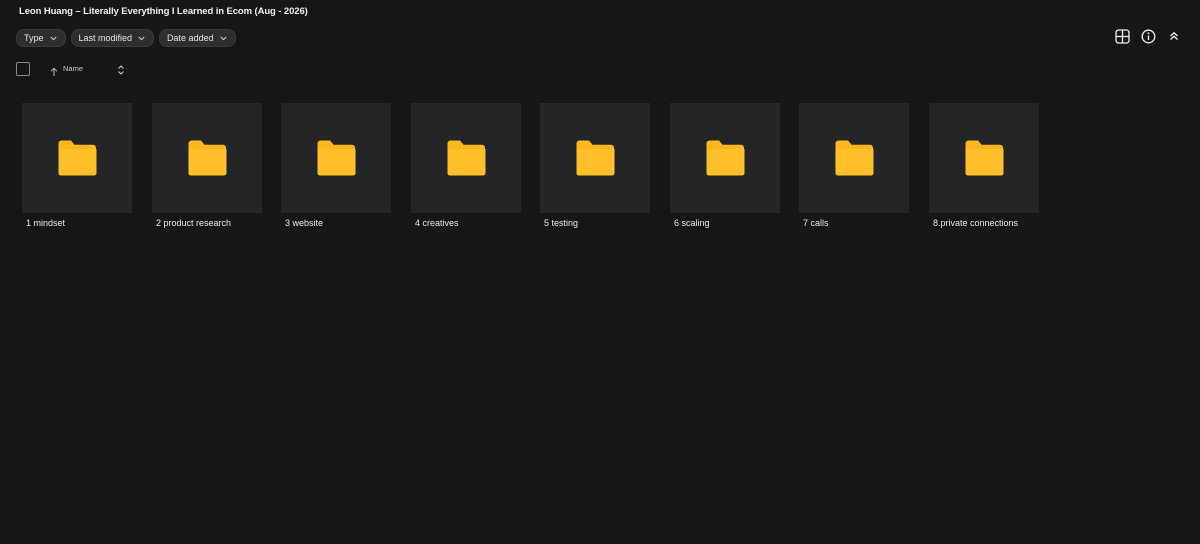 This screenshot has width=1200, height=544. I want to click on folder-tile: 7 calls, so click(864, 168).